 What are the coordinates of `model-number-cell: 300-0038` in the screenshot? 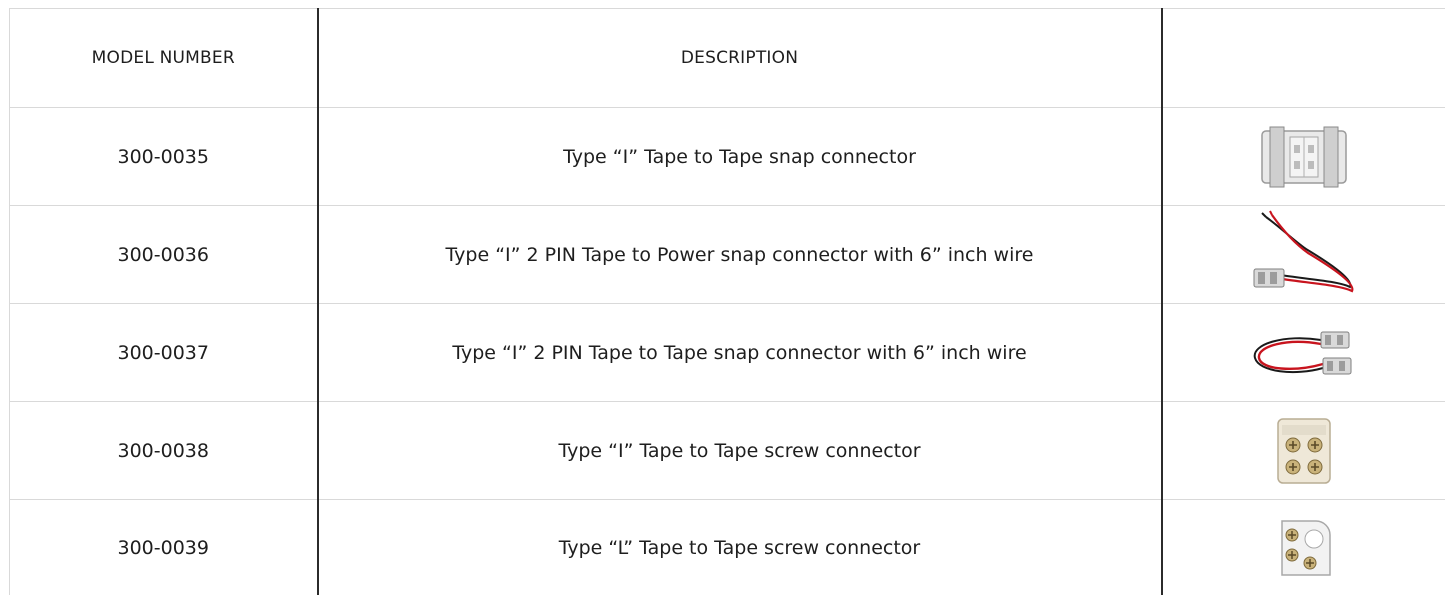 It's located at (164, 451).